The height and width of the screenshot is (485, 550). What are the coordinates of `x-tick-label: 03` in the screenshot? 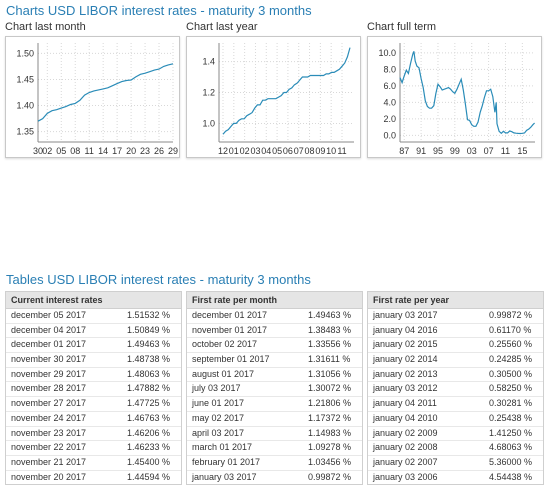 It's located at (255, 151).